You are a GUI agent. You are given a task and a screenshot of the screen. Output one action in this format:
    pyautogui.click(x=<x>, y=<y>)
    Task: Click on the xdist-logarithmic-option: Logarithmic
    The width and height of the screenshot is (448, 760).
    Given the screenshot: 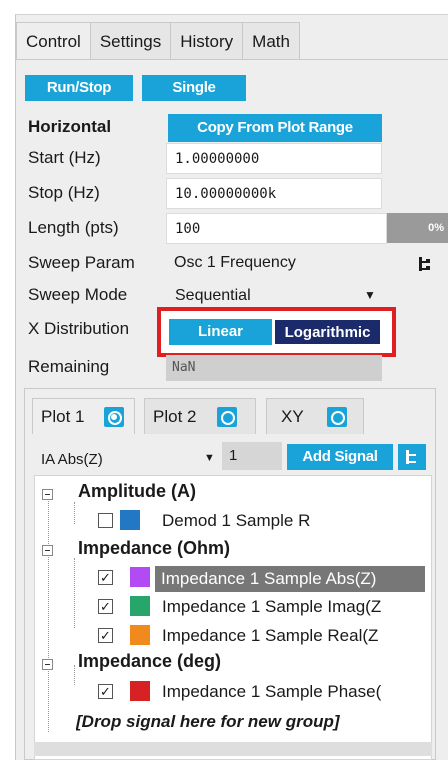 What is the action you would take?
    pyautogui.click(x=327, y=332)
    